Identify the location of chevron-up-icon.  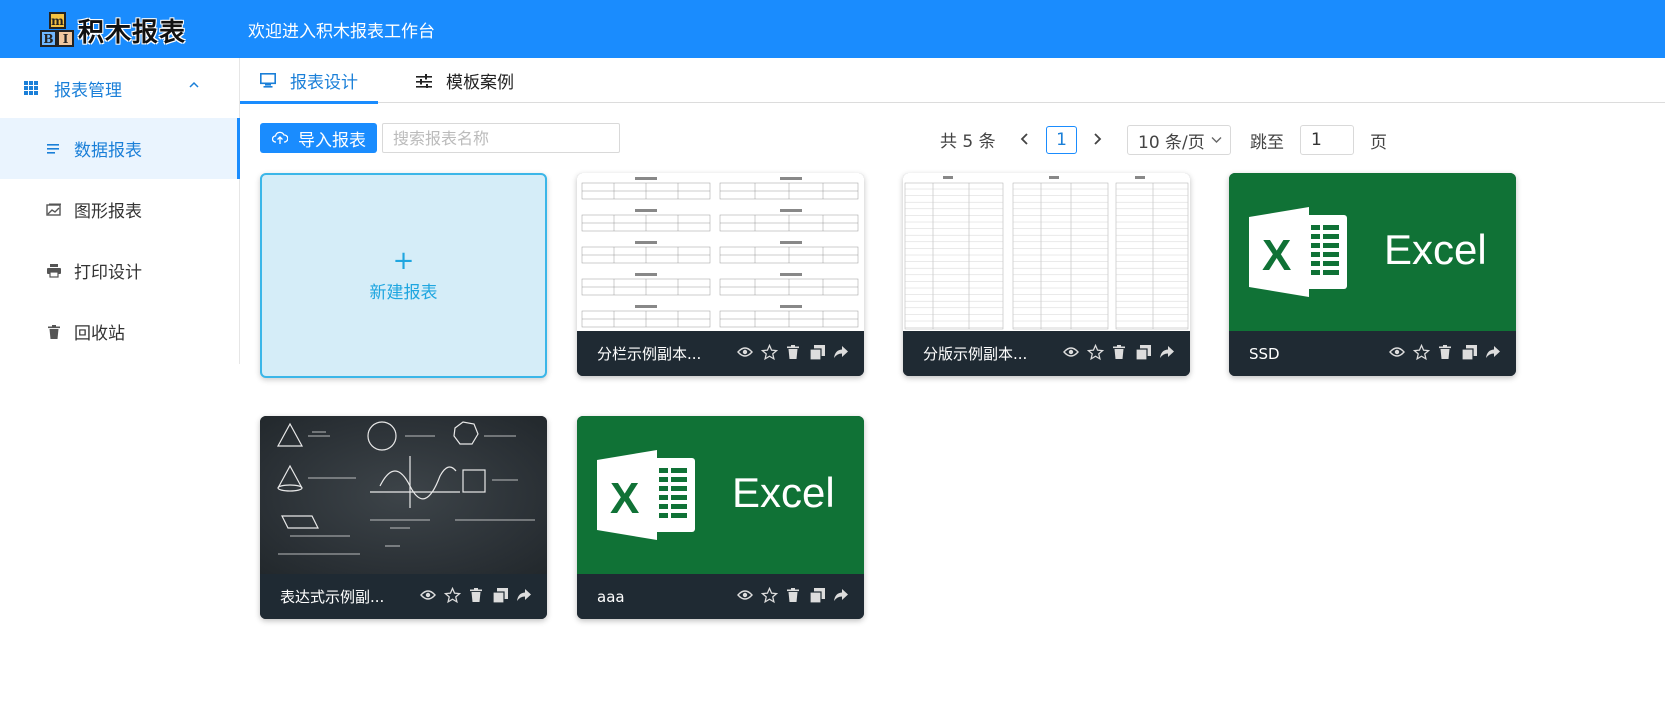
(194, 84).